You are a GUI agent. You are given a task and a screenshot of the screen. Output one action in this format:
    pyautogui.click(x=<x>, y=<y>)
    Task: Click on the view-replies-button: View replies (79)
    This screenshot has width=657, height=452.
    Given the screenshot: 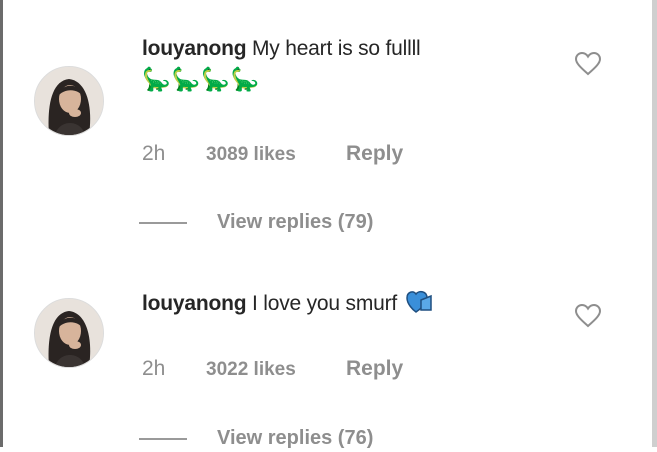 What is the action you would take?
    pyautogui.click(x=256, y=222)
    